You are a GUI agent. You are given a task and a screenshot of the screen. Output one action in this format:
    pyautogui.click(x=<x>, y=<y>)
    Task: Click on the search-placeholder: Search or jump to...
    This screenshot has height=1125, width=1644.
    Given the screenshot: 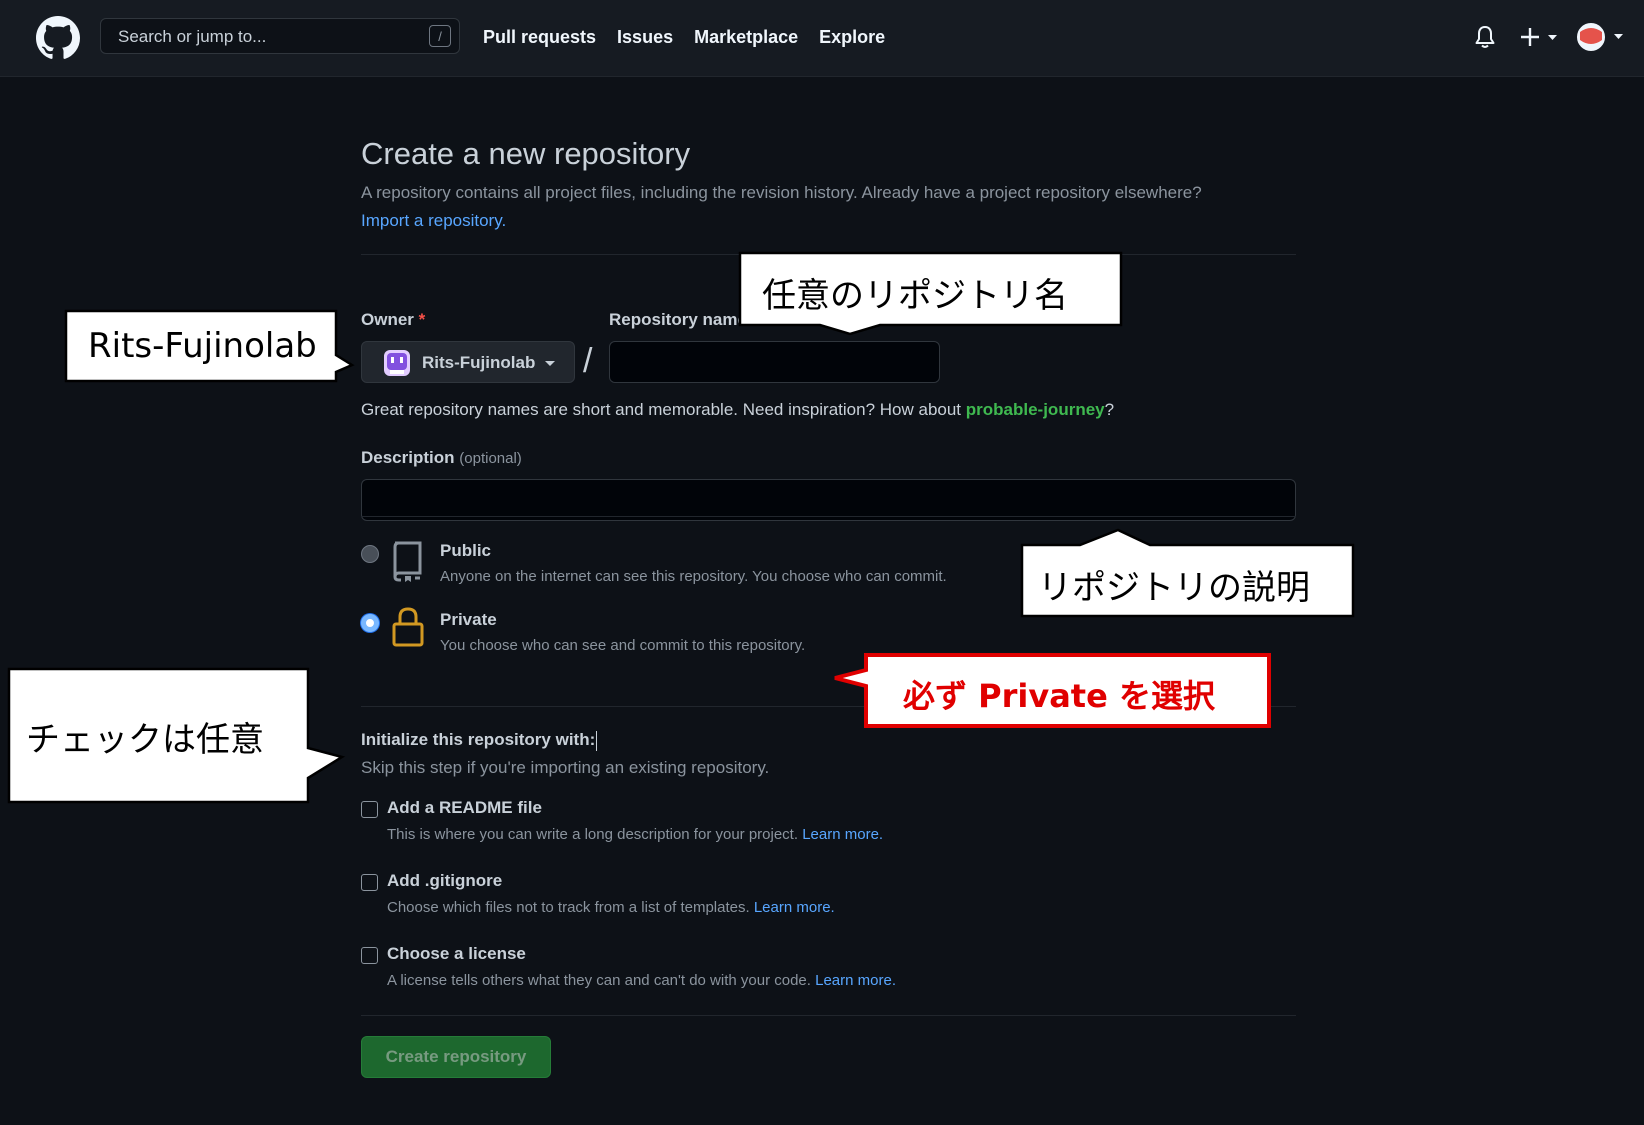 What is the action you would take?
    pyautogui.click(x=192, y=36)
    